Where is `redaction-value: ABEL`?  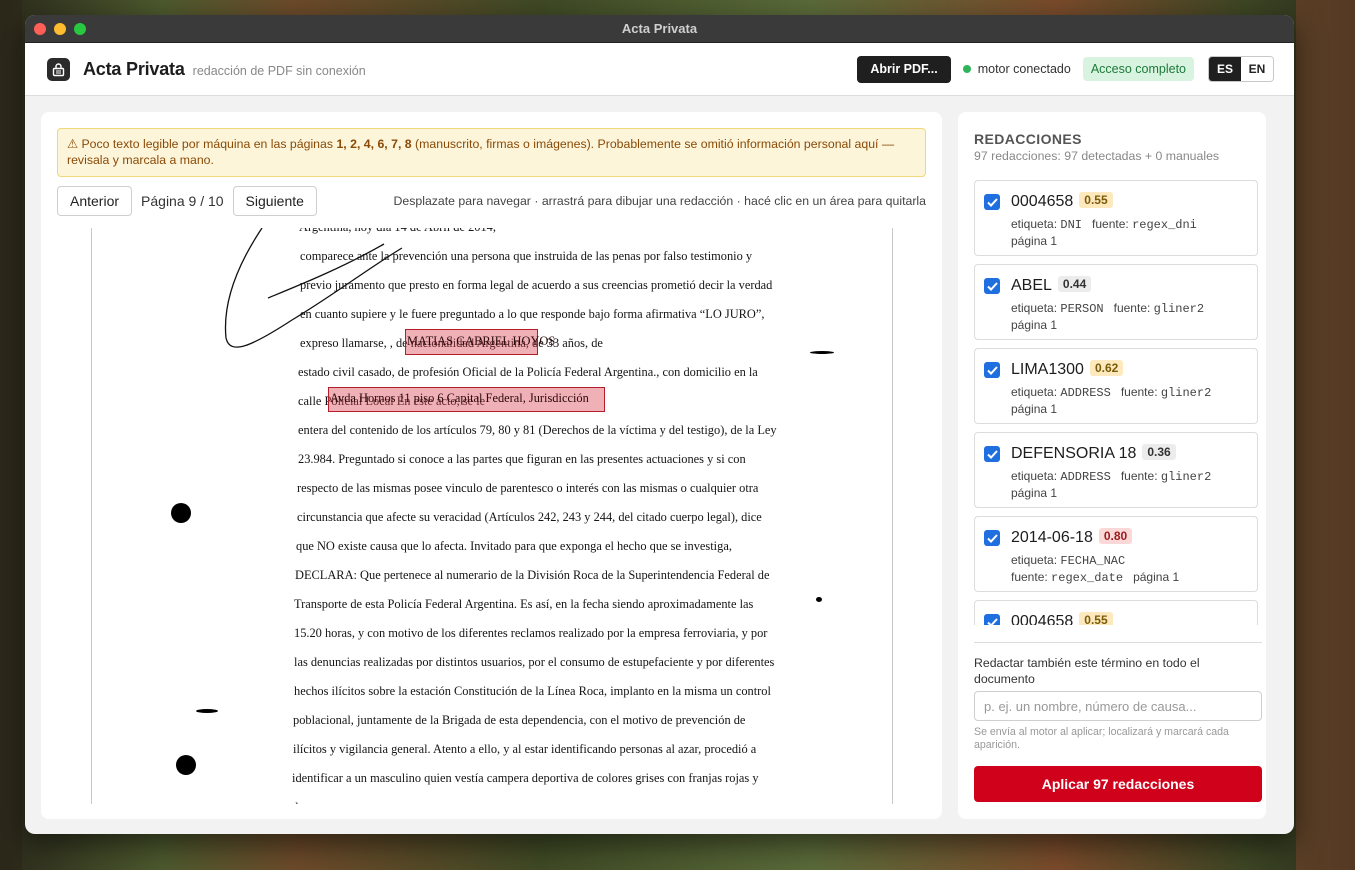
redaction-value: ABEL is located at coordinates (1031, 285).